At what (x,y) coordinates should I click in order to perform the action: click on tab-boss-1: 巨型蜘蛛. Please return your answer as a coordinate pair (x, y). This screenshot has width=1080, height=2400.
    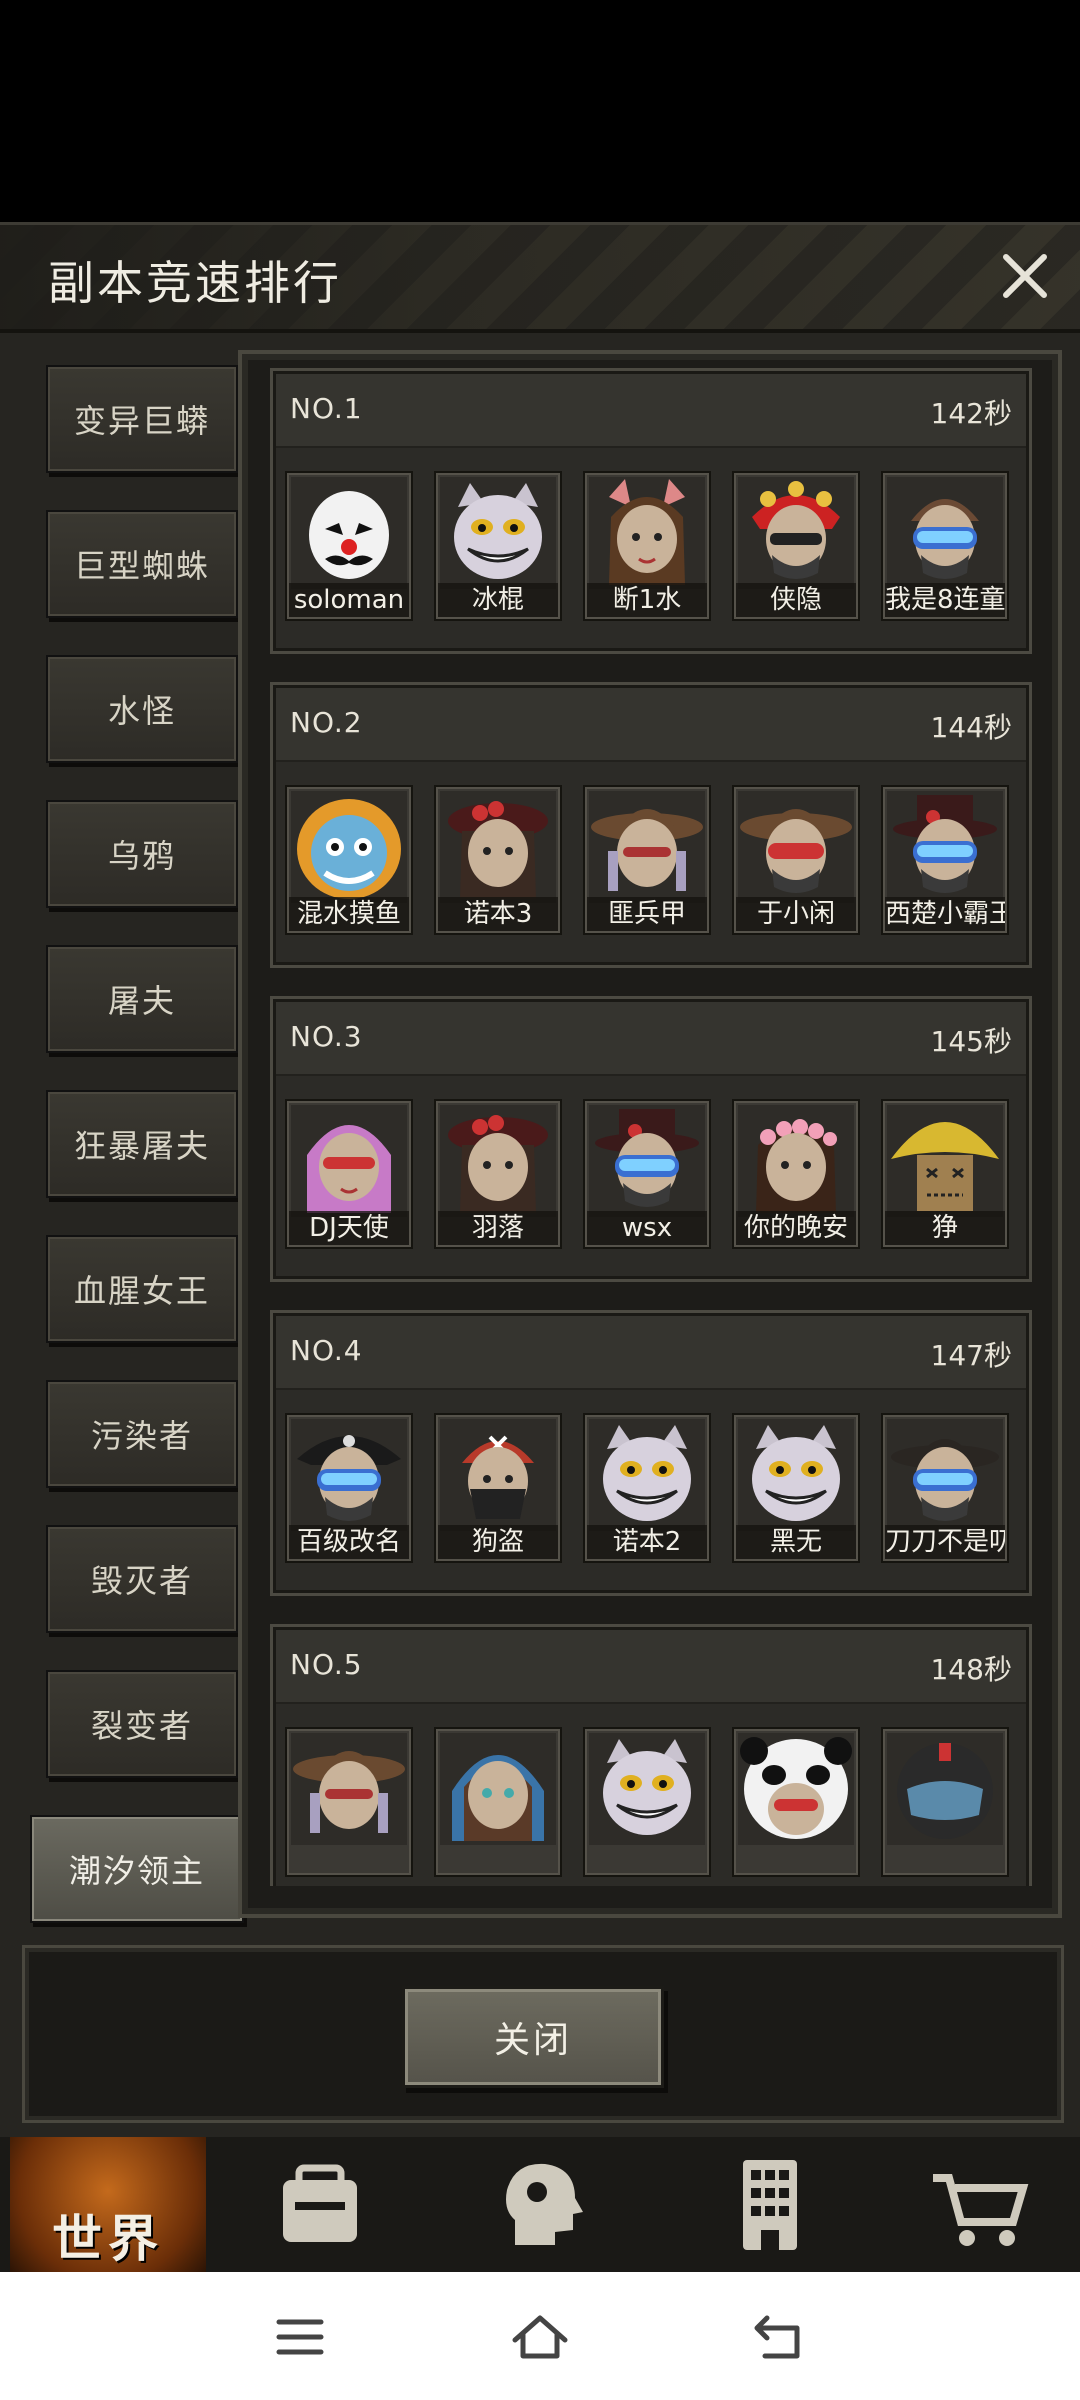
    Looking at the image, I should click on (142, 564).